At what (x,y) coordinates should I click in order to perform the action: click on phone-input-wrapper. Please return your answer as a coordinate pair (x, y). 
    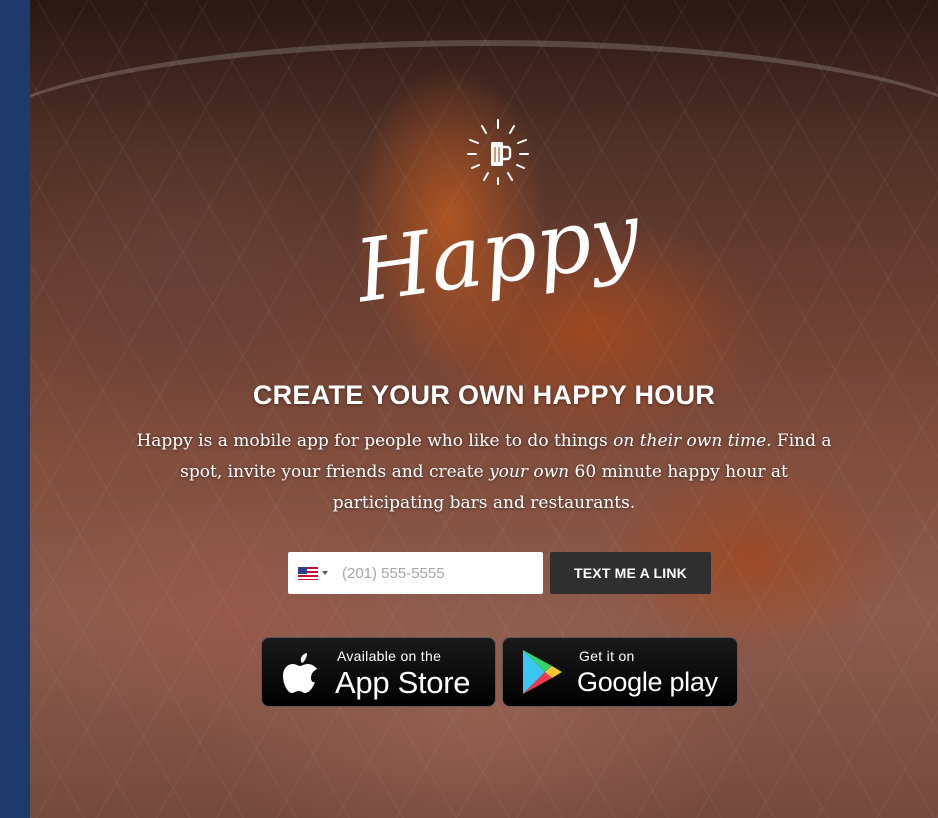
    Looking at the image, I should click on (415, 573).